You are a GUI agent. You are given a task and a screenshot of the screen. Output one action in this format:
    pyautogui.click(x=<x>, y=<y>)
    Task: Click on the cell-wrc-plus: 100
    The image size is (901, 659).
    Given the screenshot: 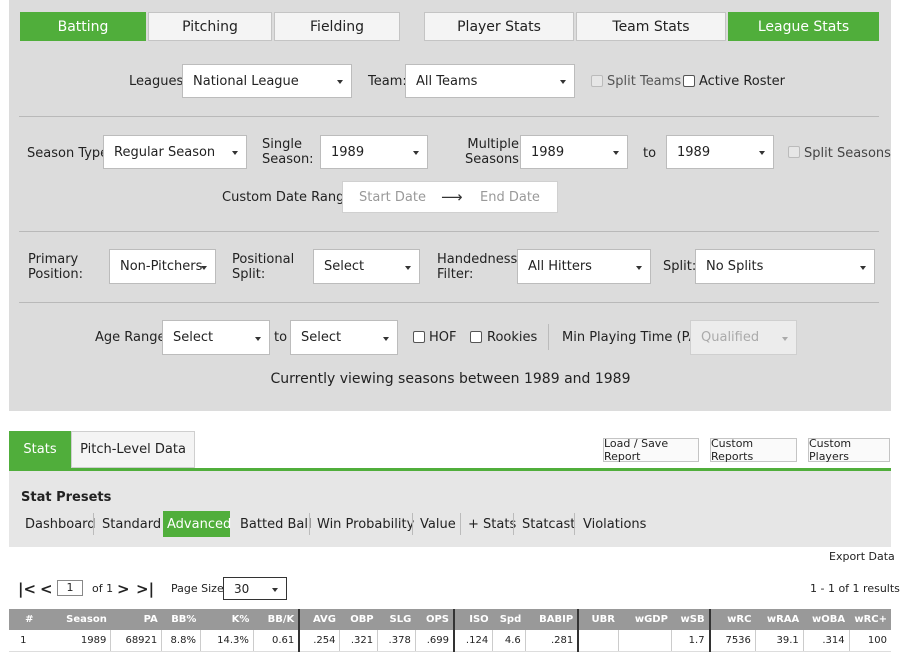 What is the action you would take?
    pyautogui.click(x=870, y=641)
    